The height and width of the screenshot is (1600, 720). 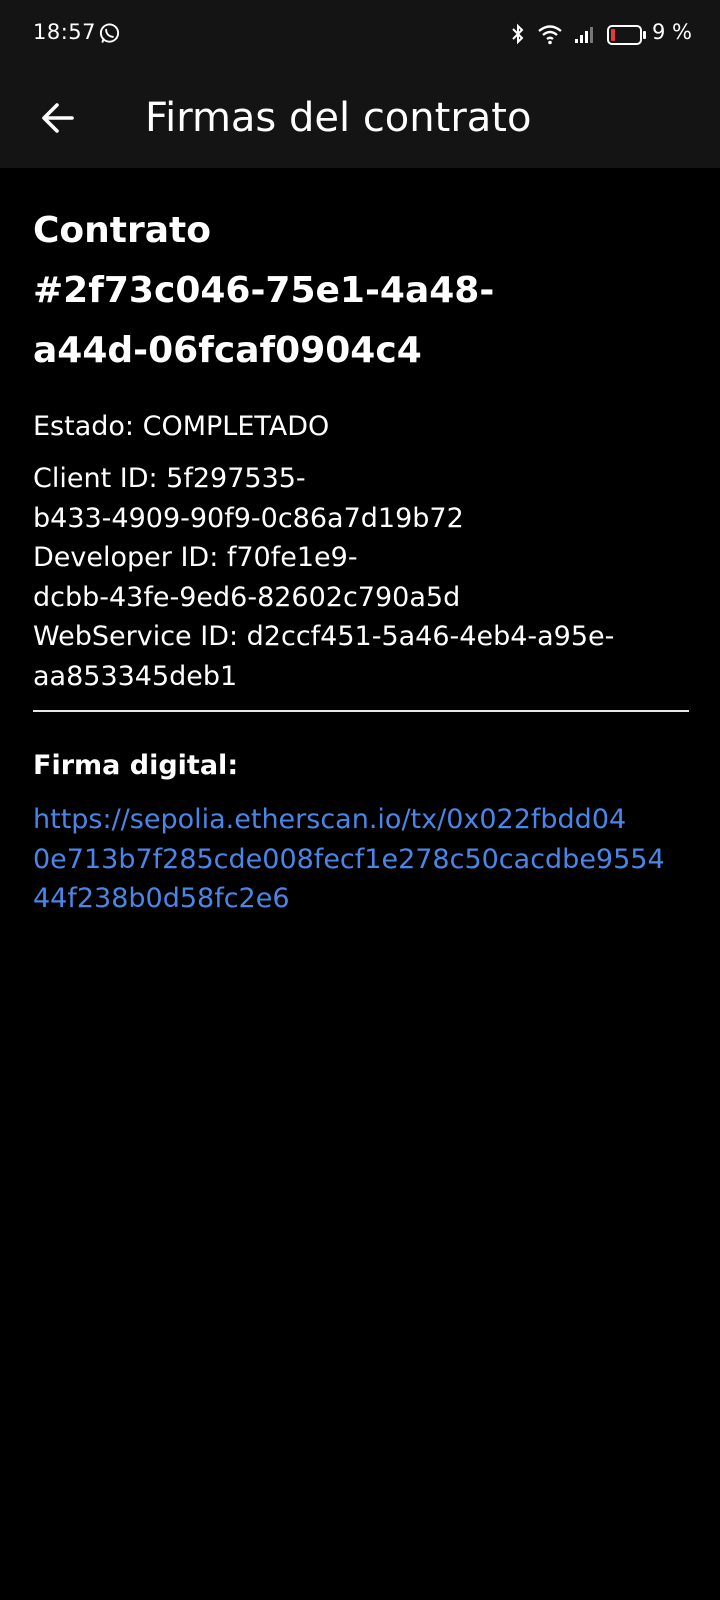 What do you see at coordinates (361, 711) in the screenshot?
I see `divider` at bounding box center [361, 711].